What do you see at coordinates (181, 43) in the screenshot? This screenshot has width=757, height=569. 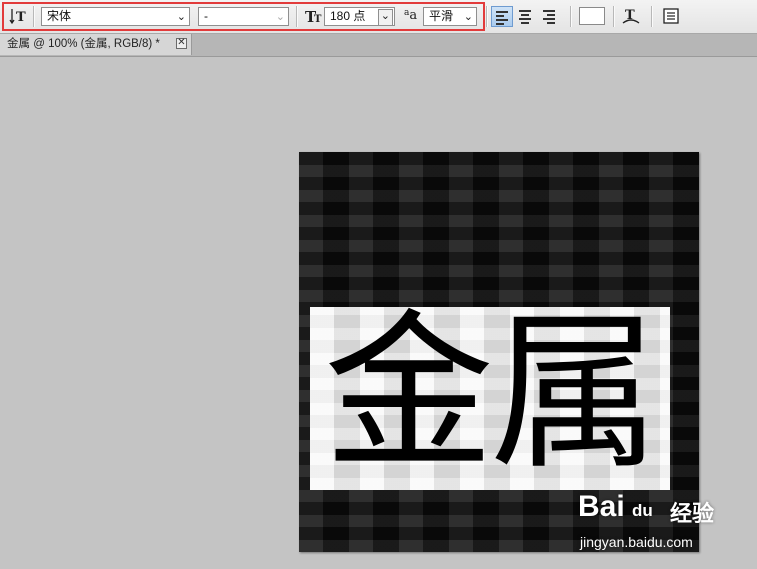 I see `close-icon: ✕` at bounding box center [181, 43].